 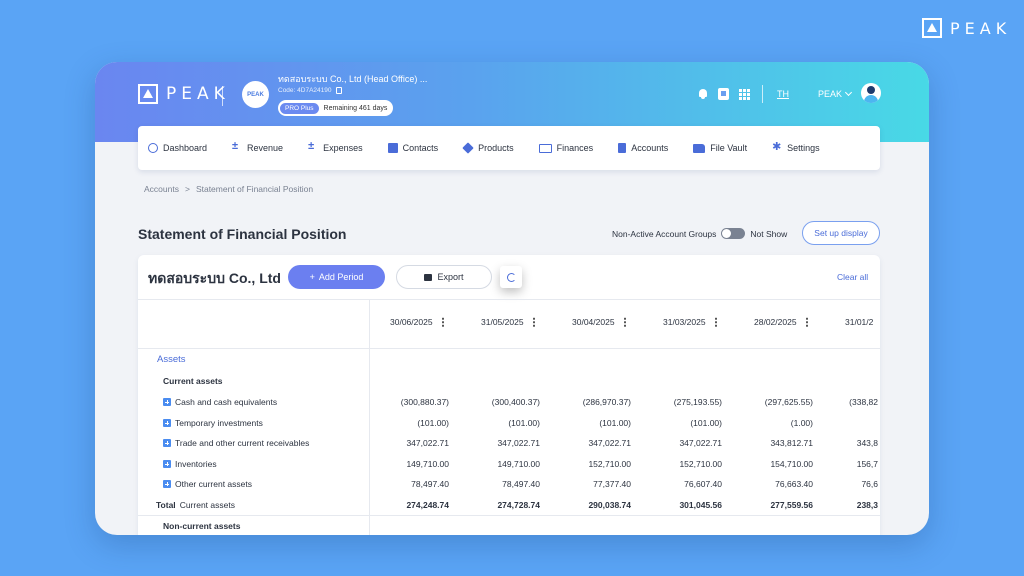 I want to click on row-label: Trade and other current receivables, so click(x=242, y=443).